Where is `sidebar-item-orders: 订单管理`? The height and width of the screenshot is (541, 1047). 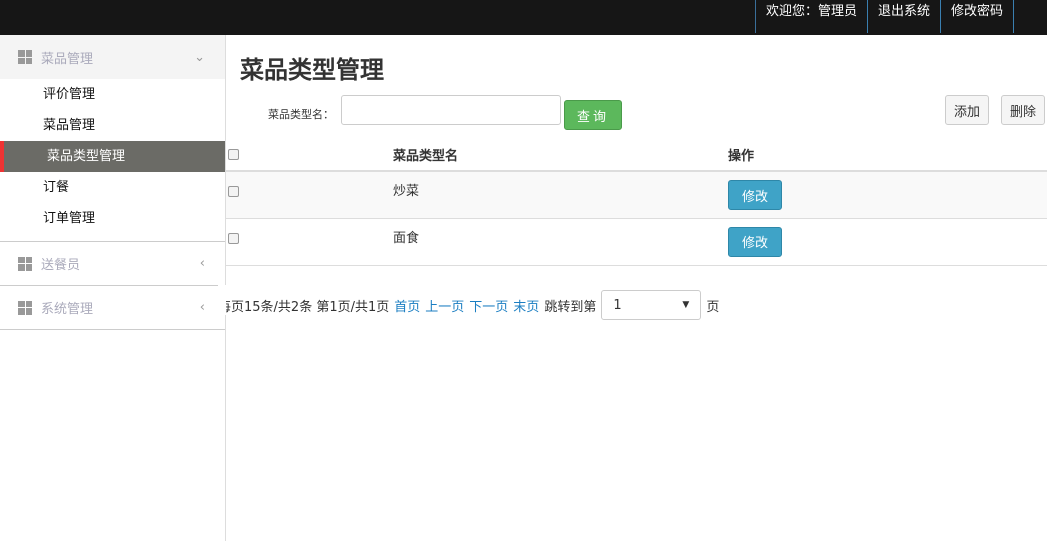 sidebar-item-orders: 订单管理 is located at coordinates (112, 218).